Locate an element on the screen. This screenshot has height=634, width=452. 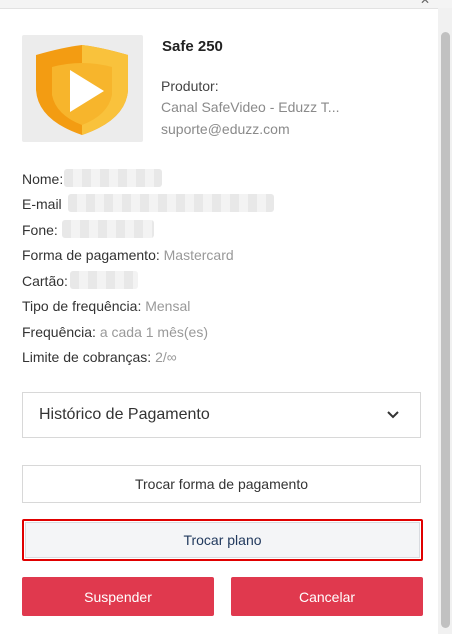
charge-limit-label: Limite de cobranças: is located at coordinates (87, 357).